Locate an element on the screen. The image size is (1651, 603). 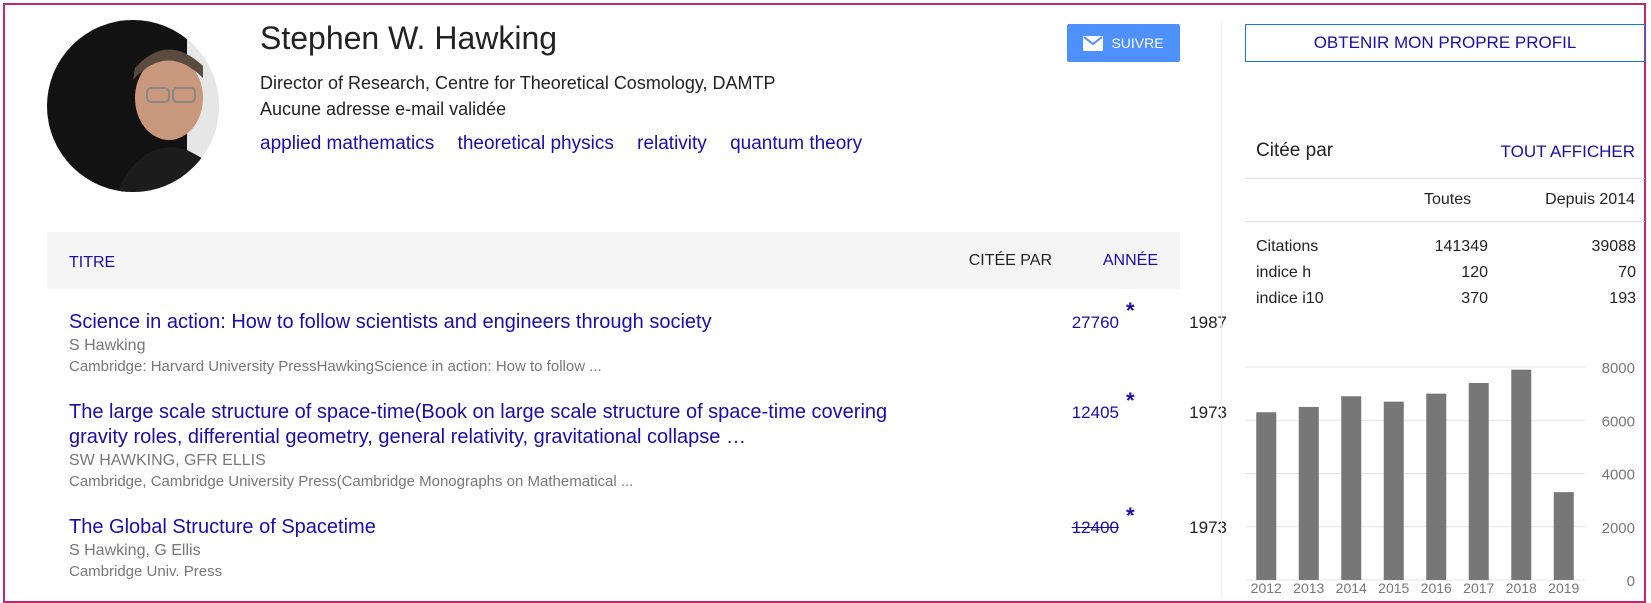
article-authors: SW HAWKING, GFR ELLIS is located at coordinates (167, 460).